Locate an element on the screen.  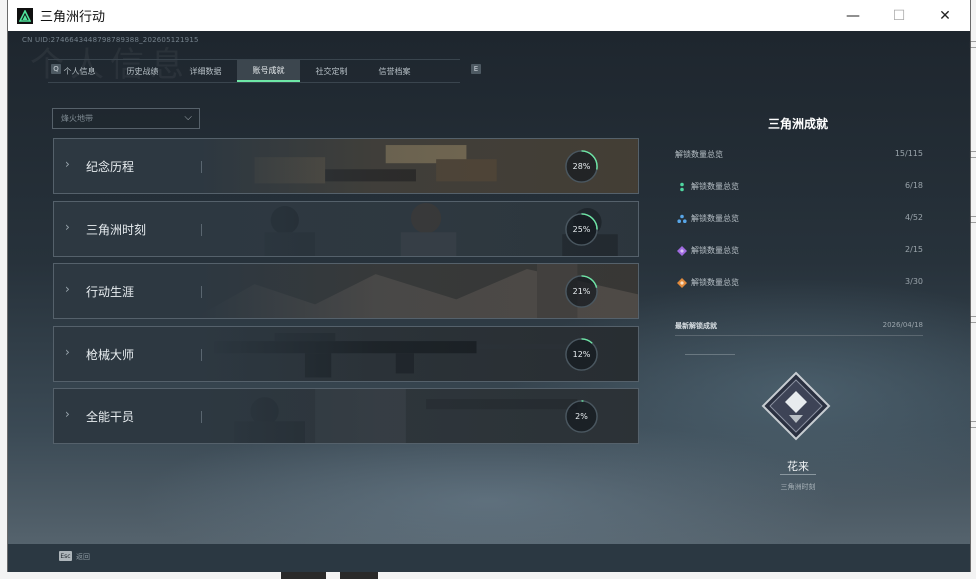
uid-label: CN UID:2746643448798789388_2026051219​15 is located at coordinates (110, 40).